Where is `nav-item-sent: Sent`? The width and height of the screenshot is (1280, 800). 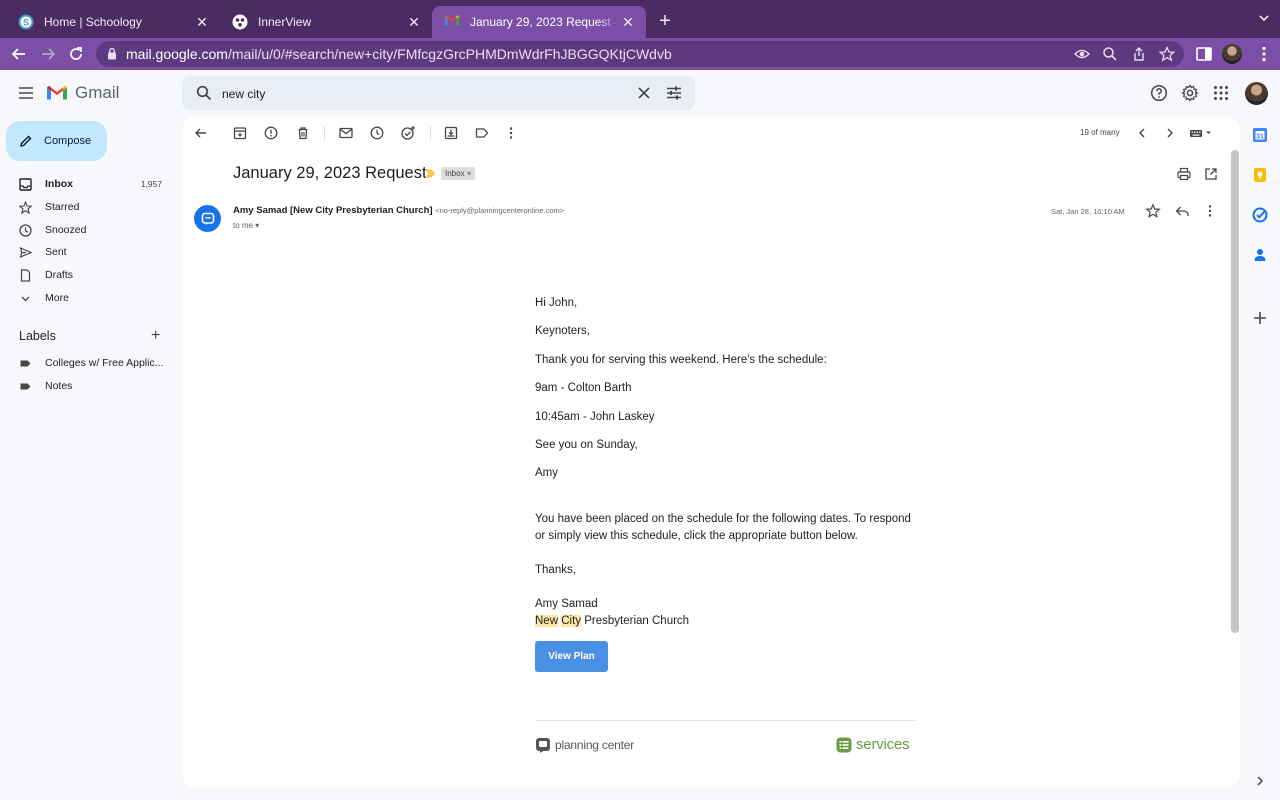 nav-item-sent: Sent is located at coordinates (87, 252).